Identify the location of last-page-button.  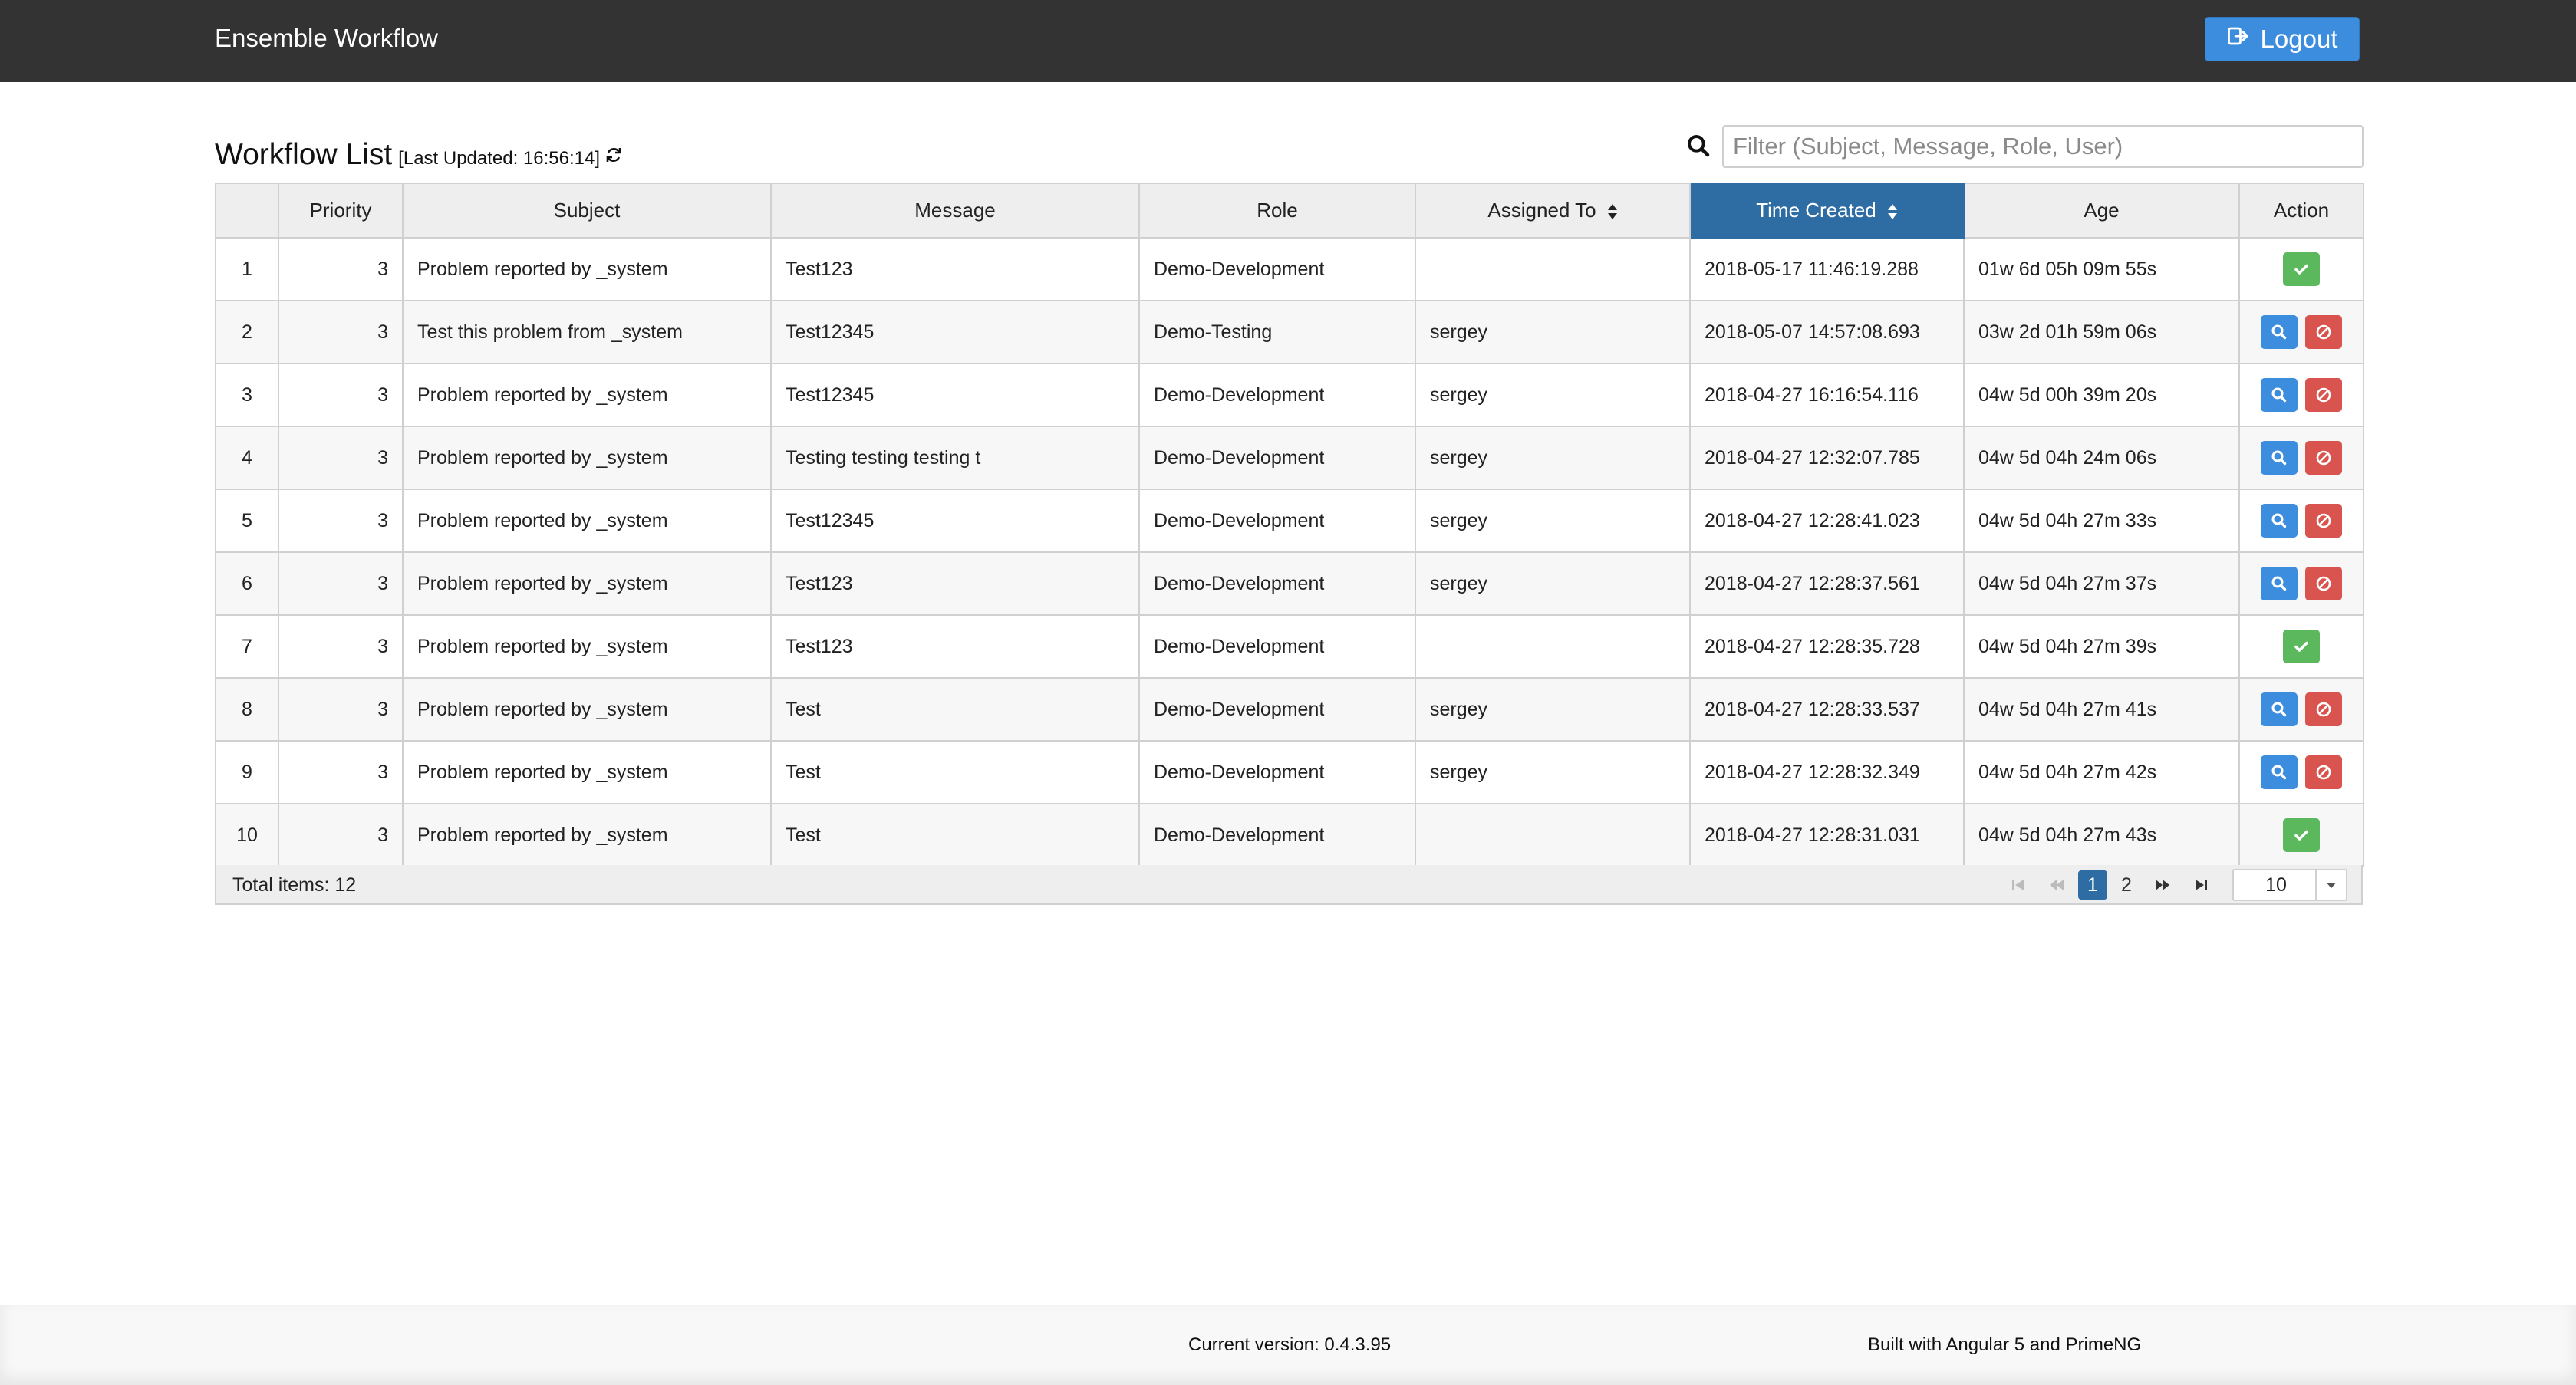
(2200, 885).